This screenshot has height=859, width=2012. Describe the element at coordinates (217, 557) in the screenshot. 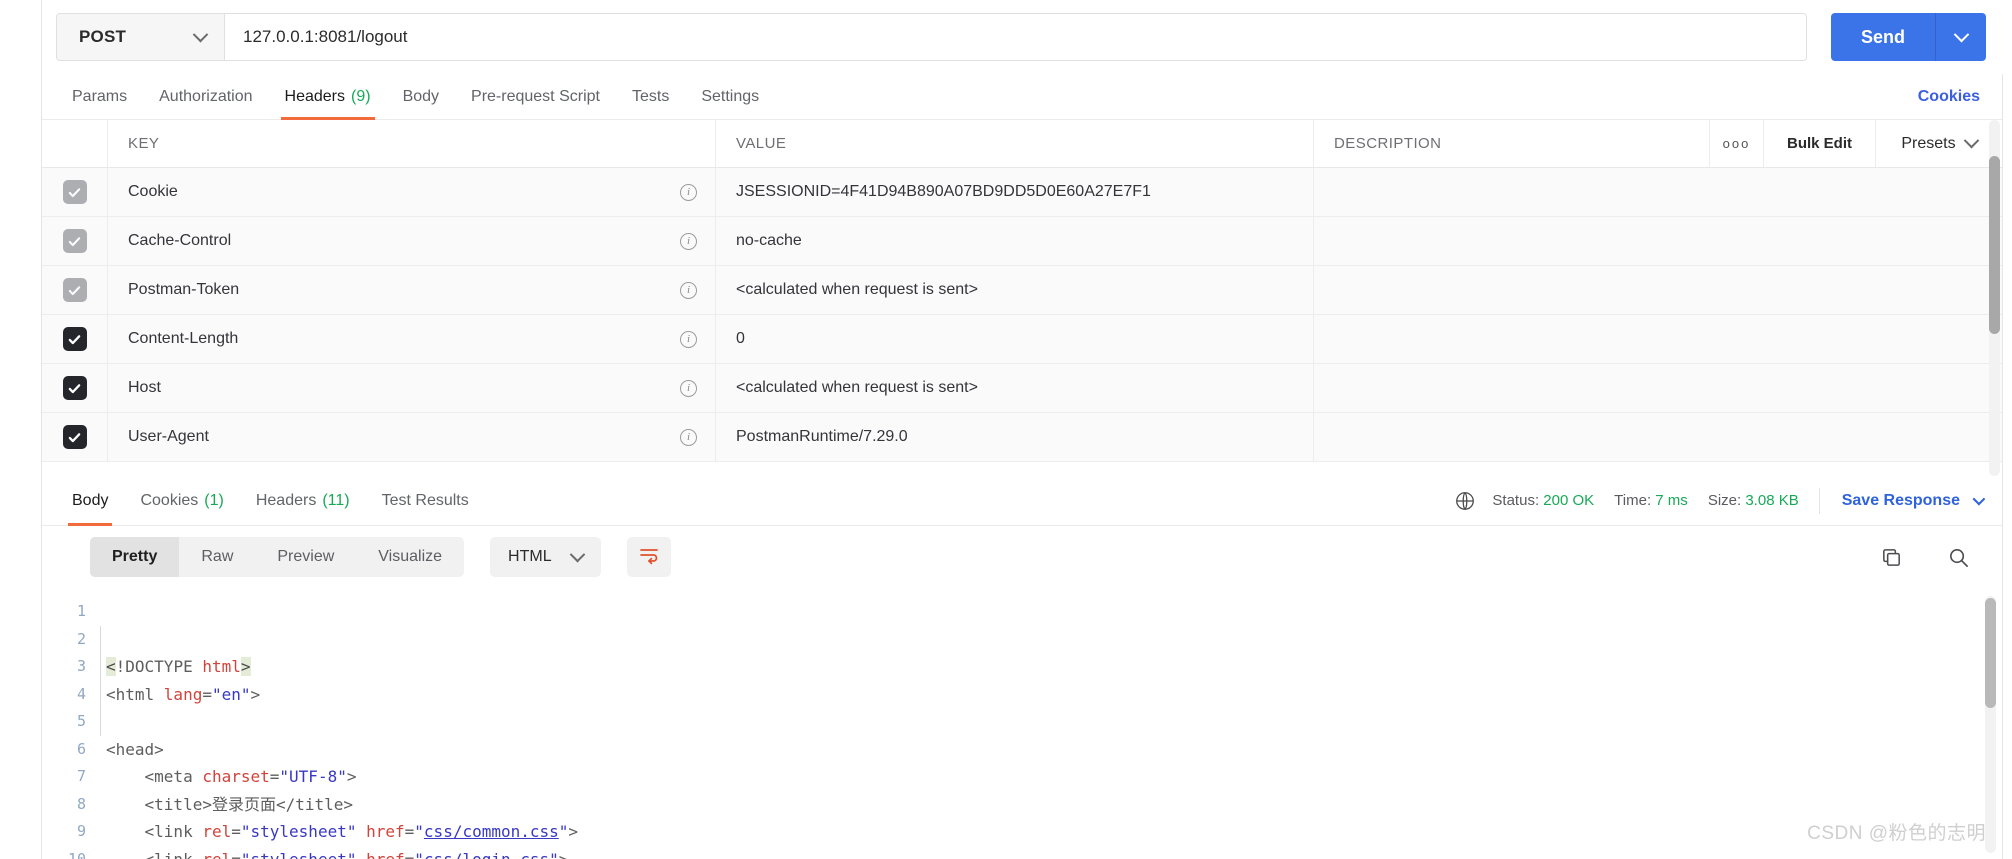

I see `view-raw: Raw` at that location.